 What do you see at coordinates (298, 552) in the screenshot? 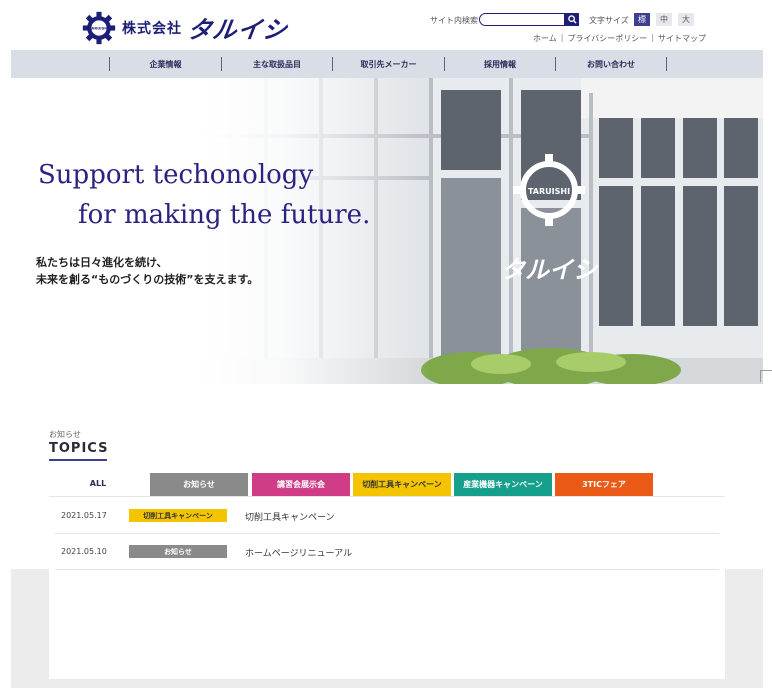
I see `topic-title-link: ホームページリニューアル` at bounding box center [298, 552].